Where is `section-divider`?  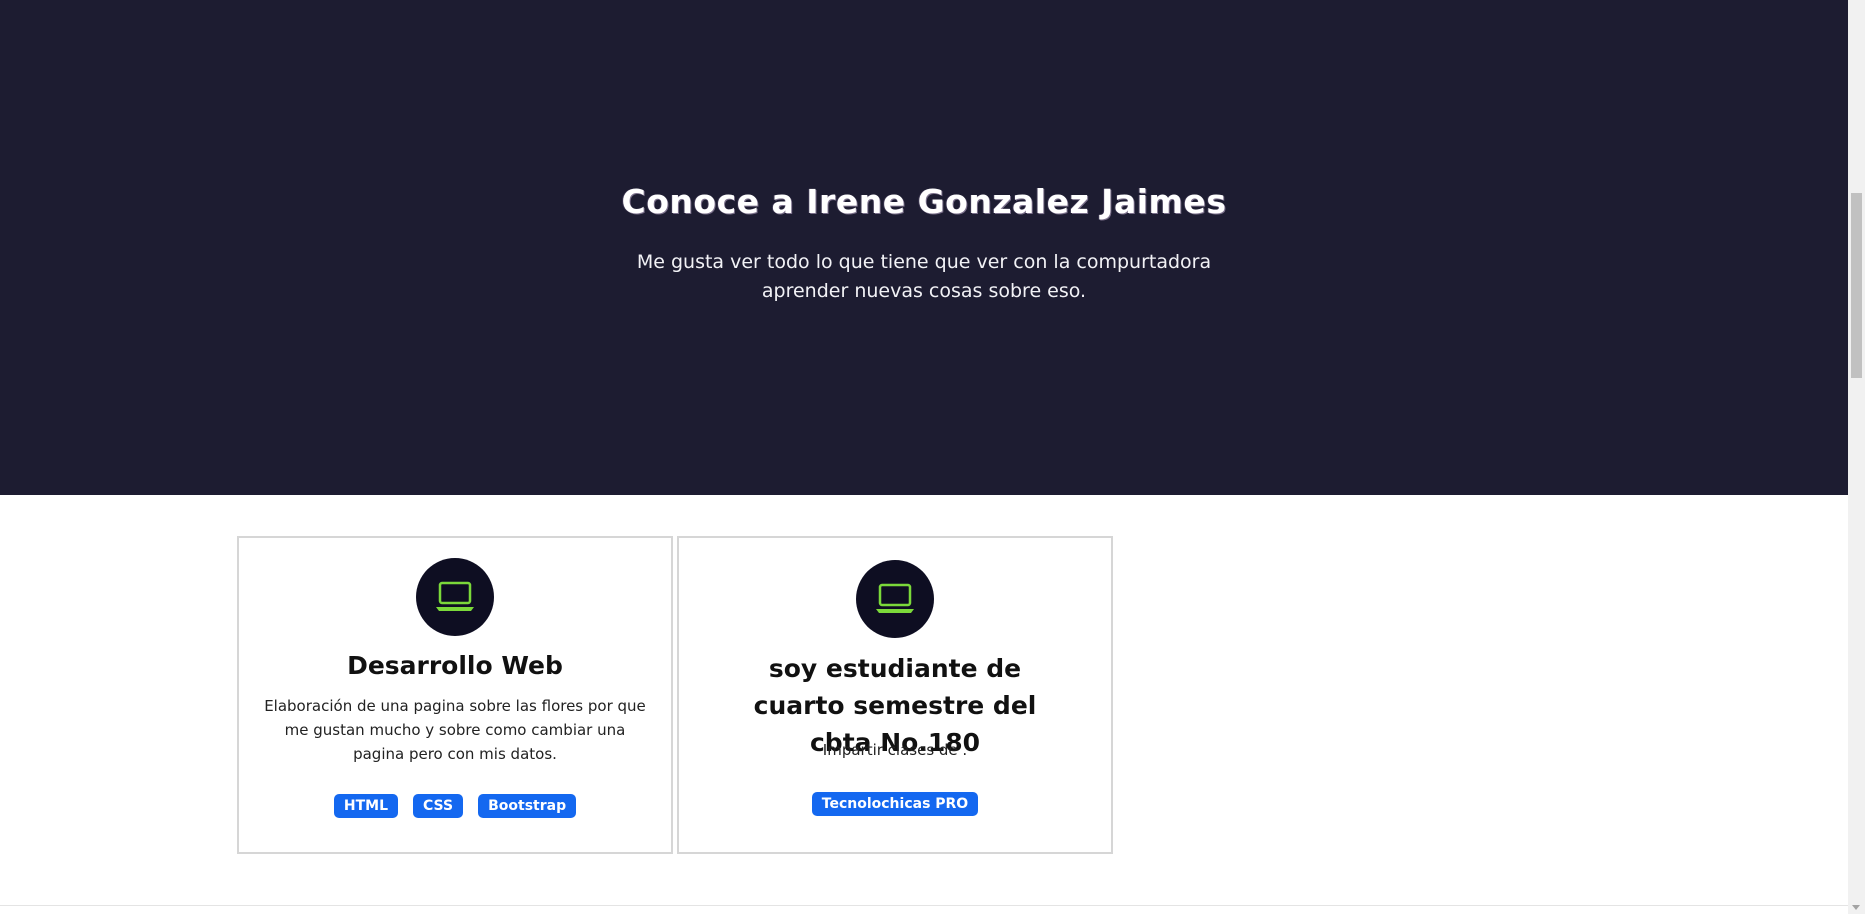 section-divider is located at coordinates (924, 905).